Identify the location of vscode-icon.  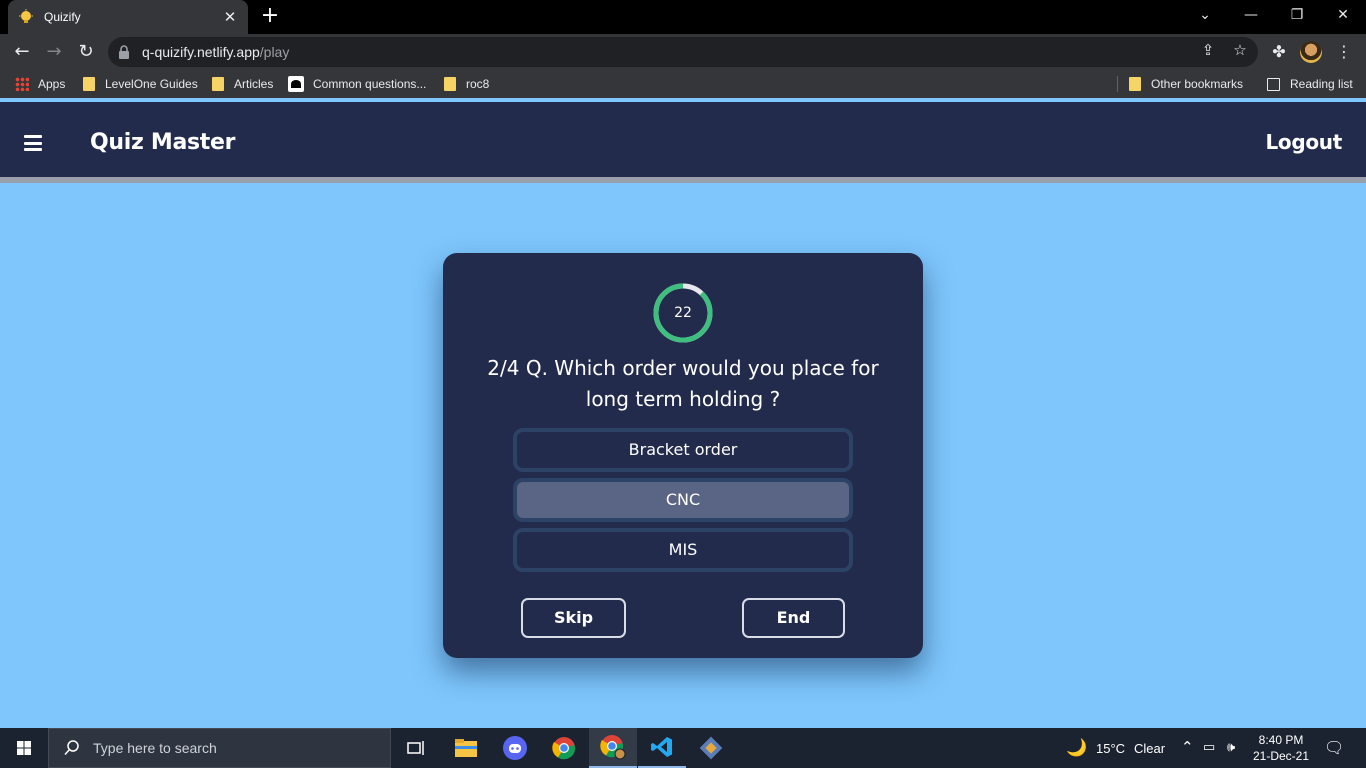
(662, 748).